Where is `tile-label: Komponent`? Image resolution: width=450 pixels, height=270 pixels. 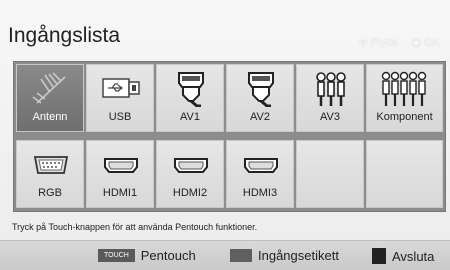
tile-label: Komponent is located at coordinates (404, 117).